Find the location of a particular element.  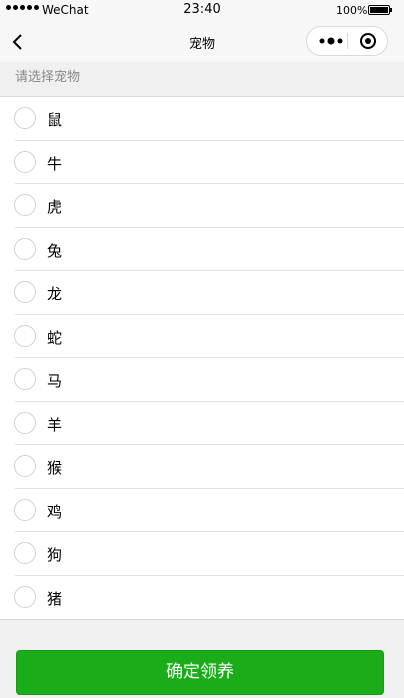

radio-option-label: 羊 is located at coordinates (55, 424).